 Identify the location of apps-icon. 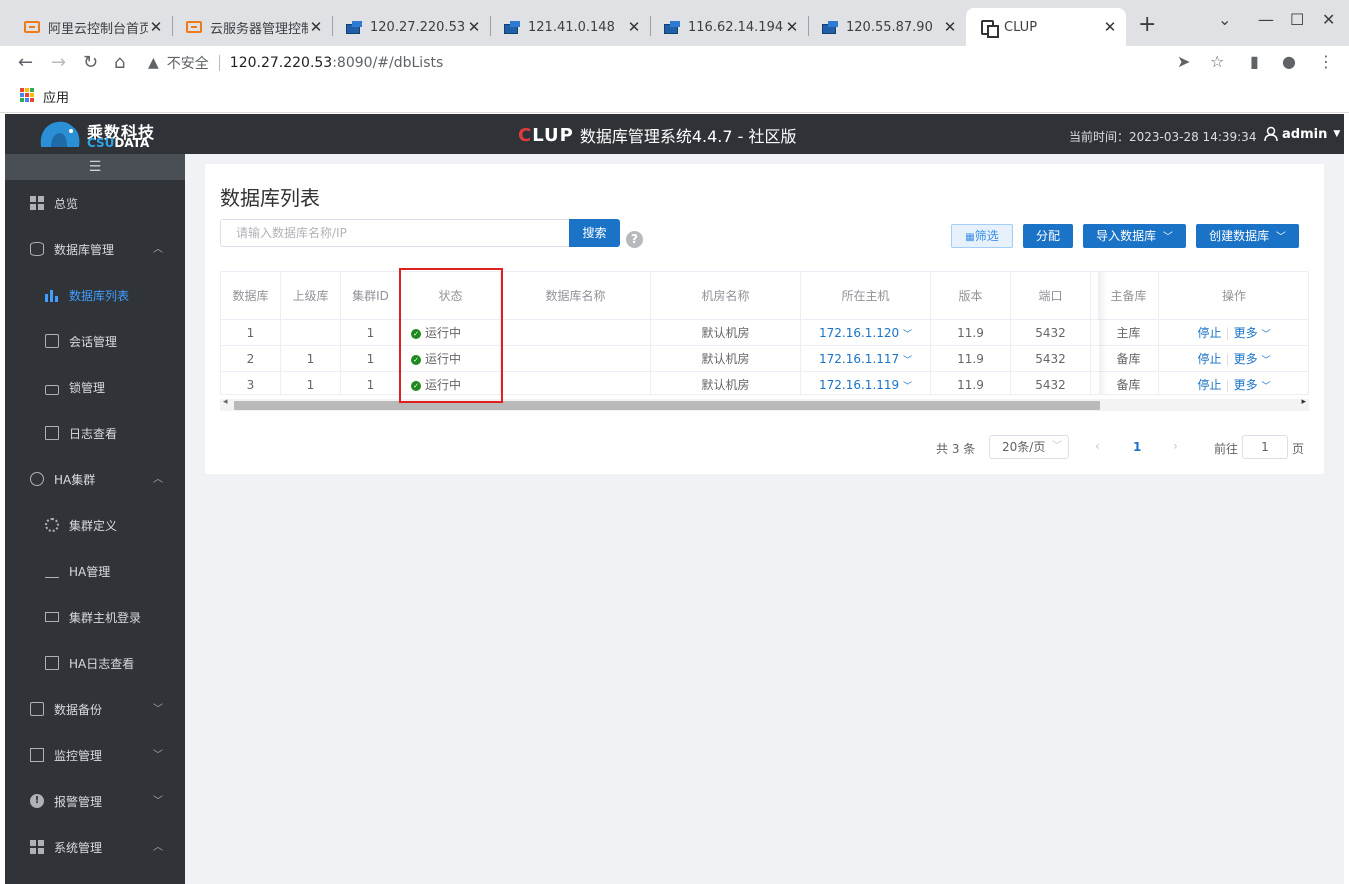
(27, 95).